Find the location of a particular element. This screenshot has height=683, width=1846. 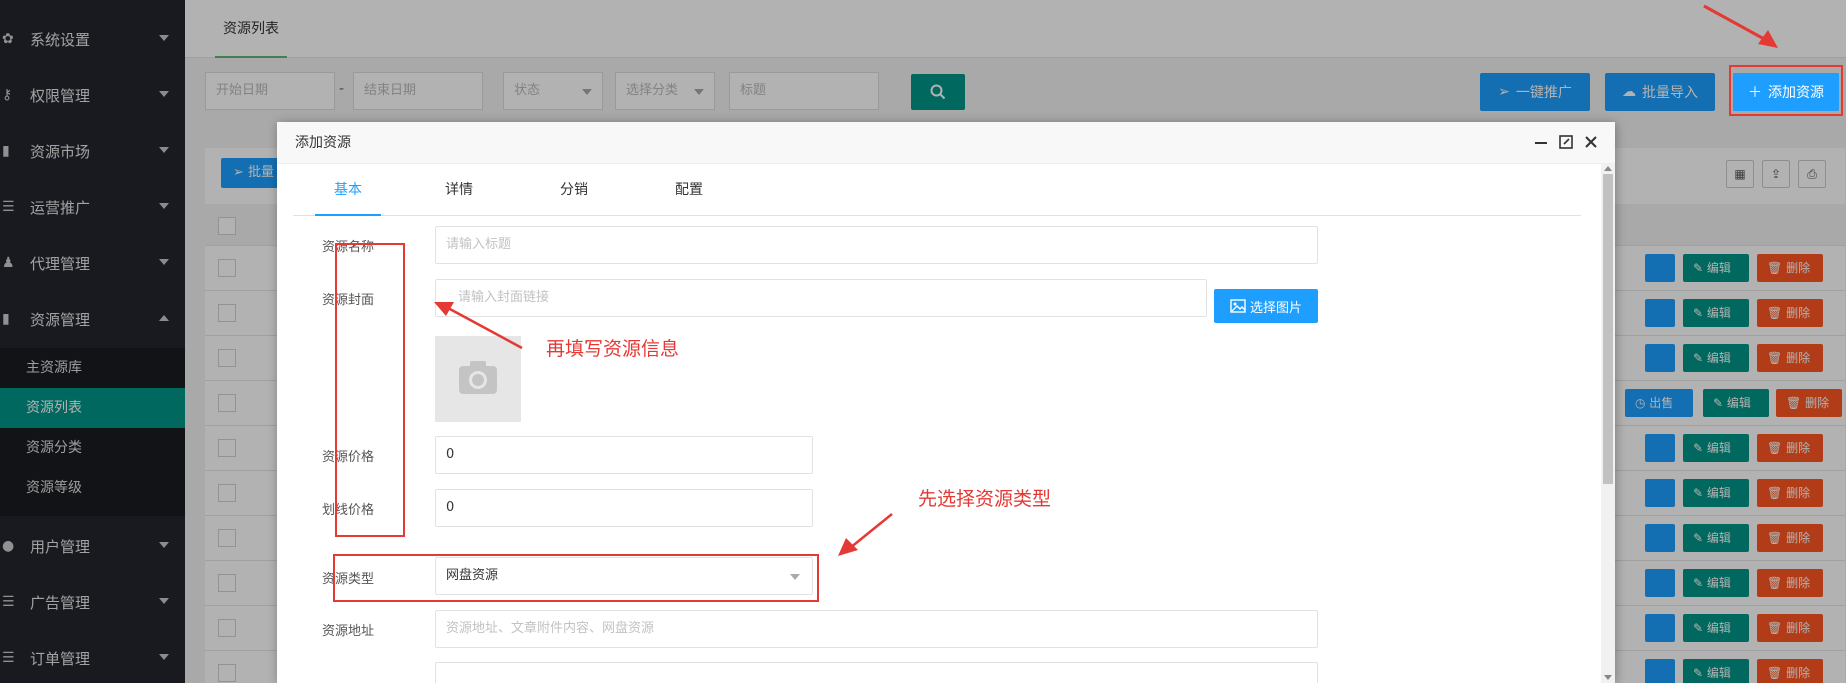

modal-title: 添加资源 is located at coordinates (323, 143).